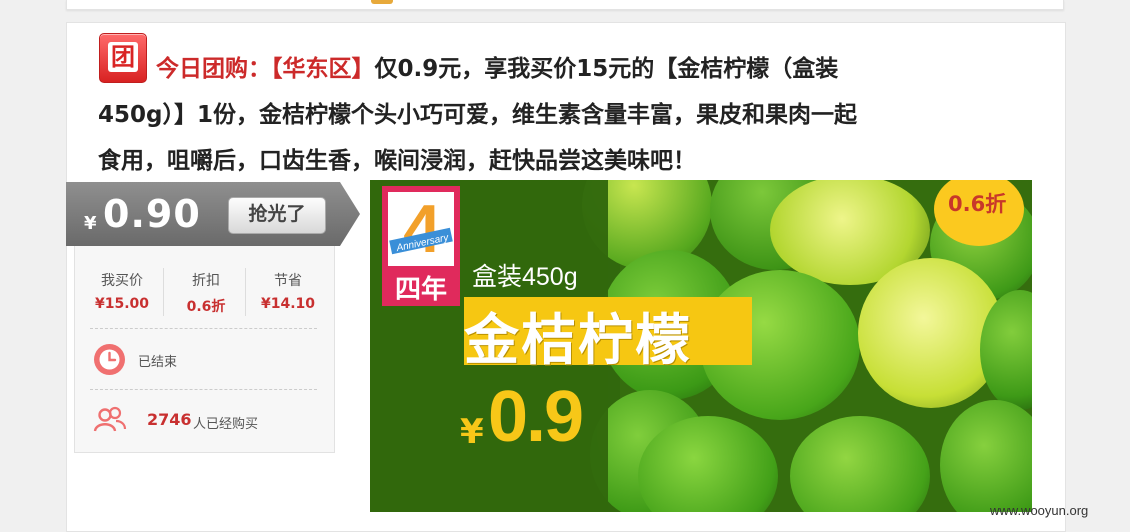 This screenshot has width=1130, height=532. Describe the element at coordinates (288, 304) in the screenshot. I see `stat-value: ¥14.10` at that location.